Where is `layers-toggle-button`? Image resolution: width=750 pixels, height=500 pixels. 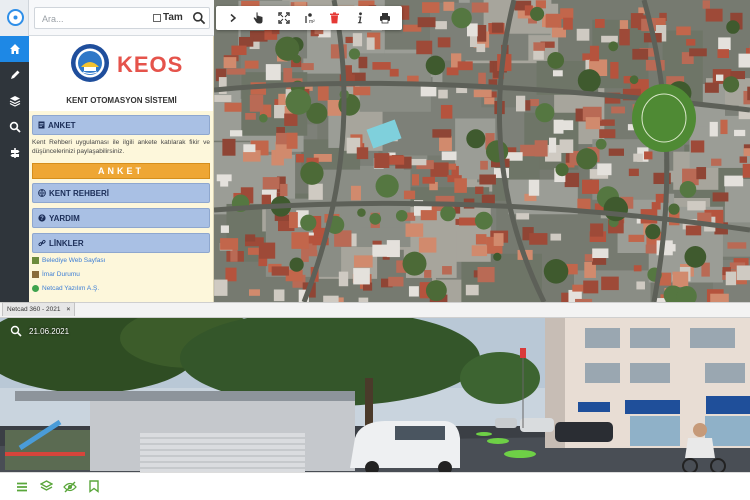
layers-toggle-button is located at coordinates (46, 487).